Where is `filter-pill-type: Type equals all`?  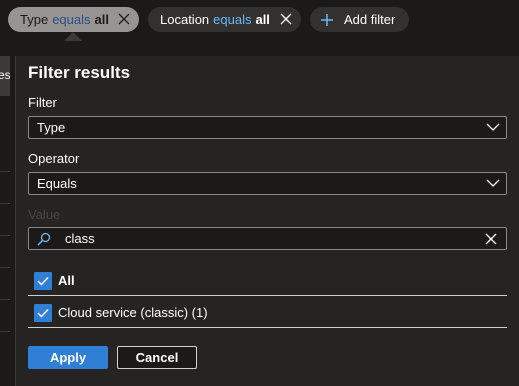 filter-pill-type: Type equals all is located at coordinates (73, 19).